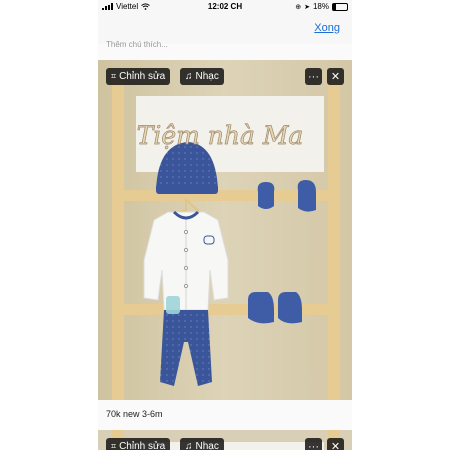  I want to click on edit-button: ⌗ Chỉnh sửa, so click(138, 76).